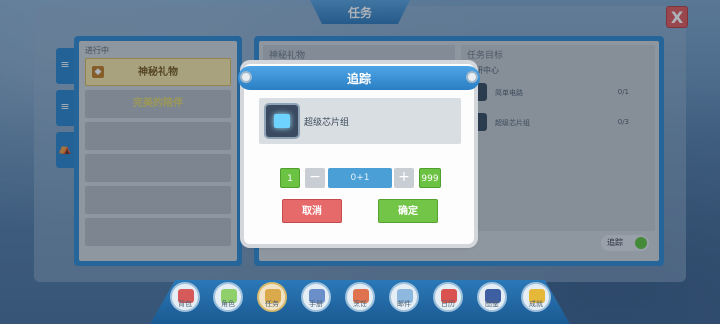 This screenshot has height=324, width=720. Describe the element at coordinates (448, 304) in the screenshot. I see `nav-label: 日历` at that location.